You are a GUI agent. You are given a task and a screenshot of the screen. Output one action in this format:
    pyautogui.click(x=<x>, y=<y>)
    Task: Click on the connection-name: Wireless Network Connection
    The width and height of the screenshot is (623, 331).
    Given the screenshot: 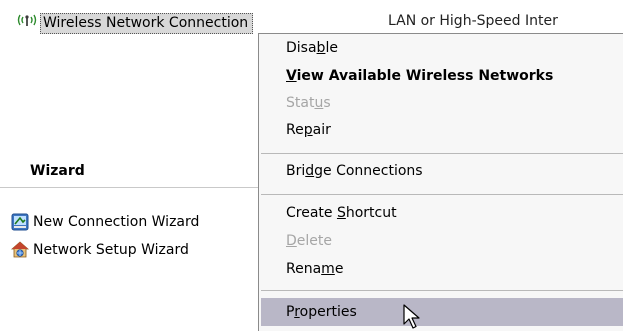 What is the action you would take?
    pyautogui.click(x=147, y=23)
    